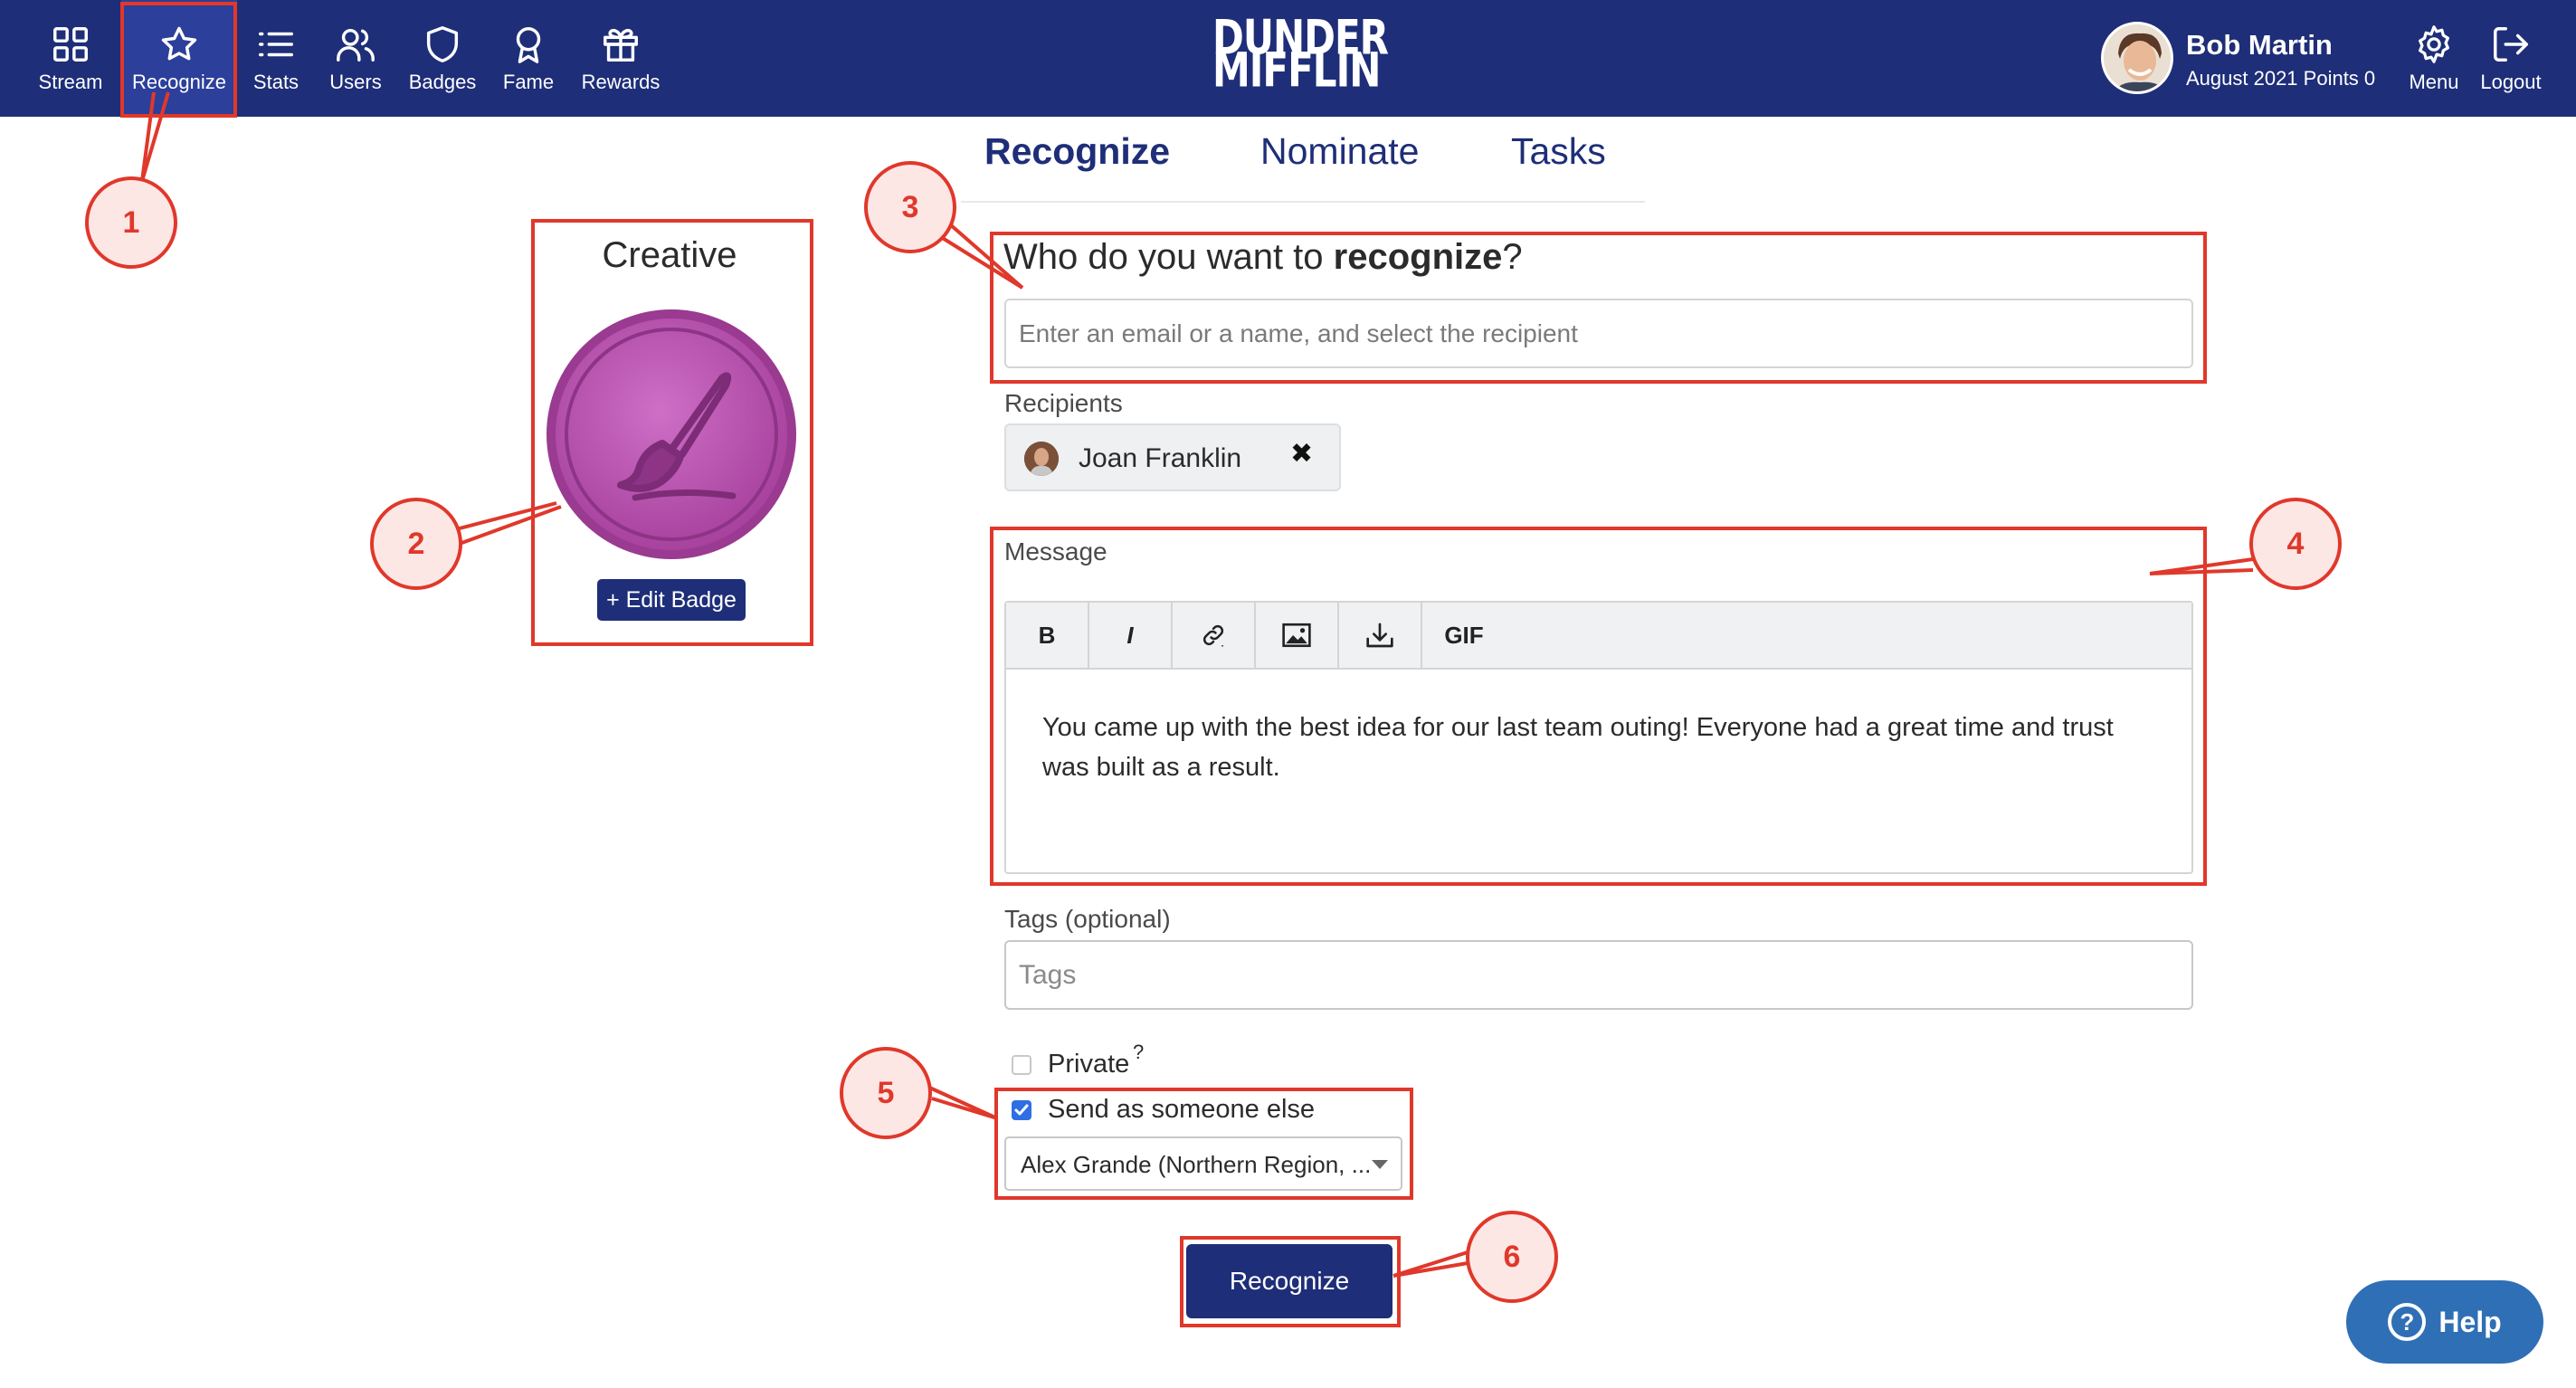 This screenshot has width=2576, height=1388. Describe the element at coordinates (528, 81) in the screenshot. I see `nav-item-label: Fame` at that location.